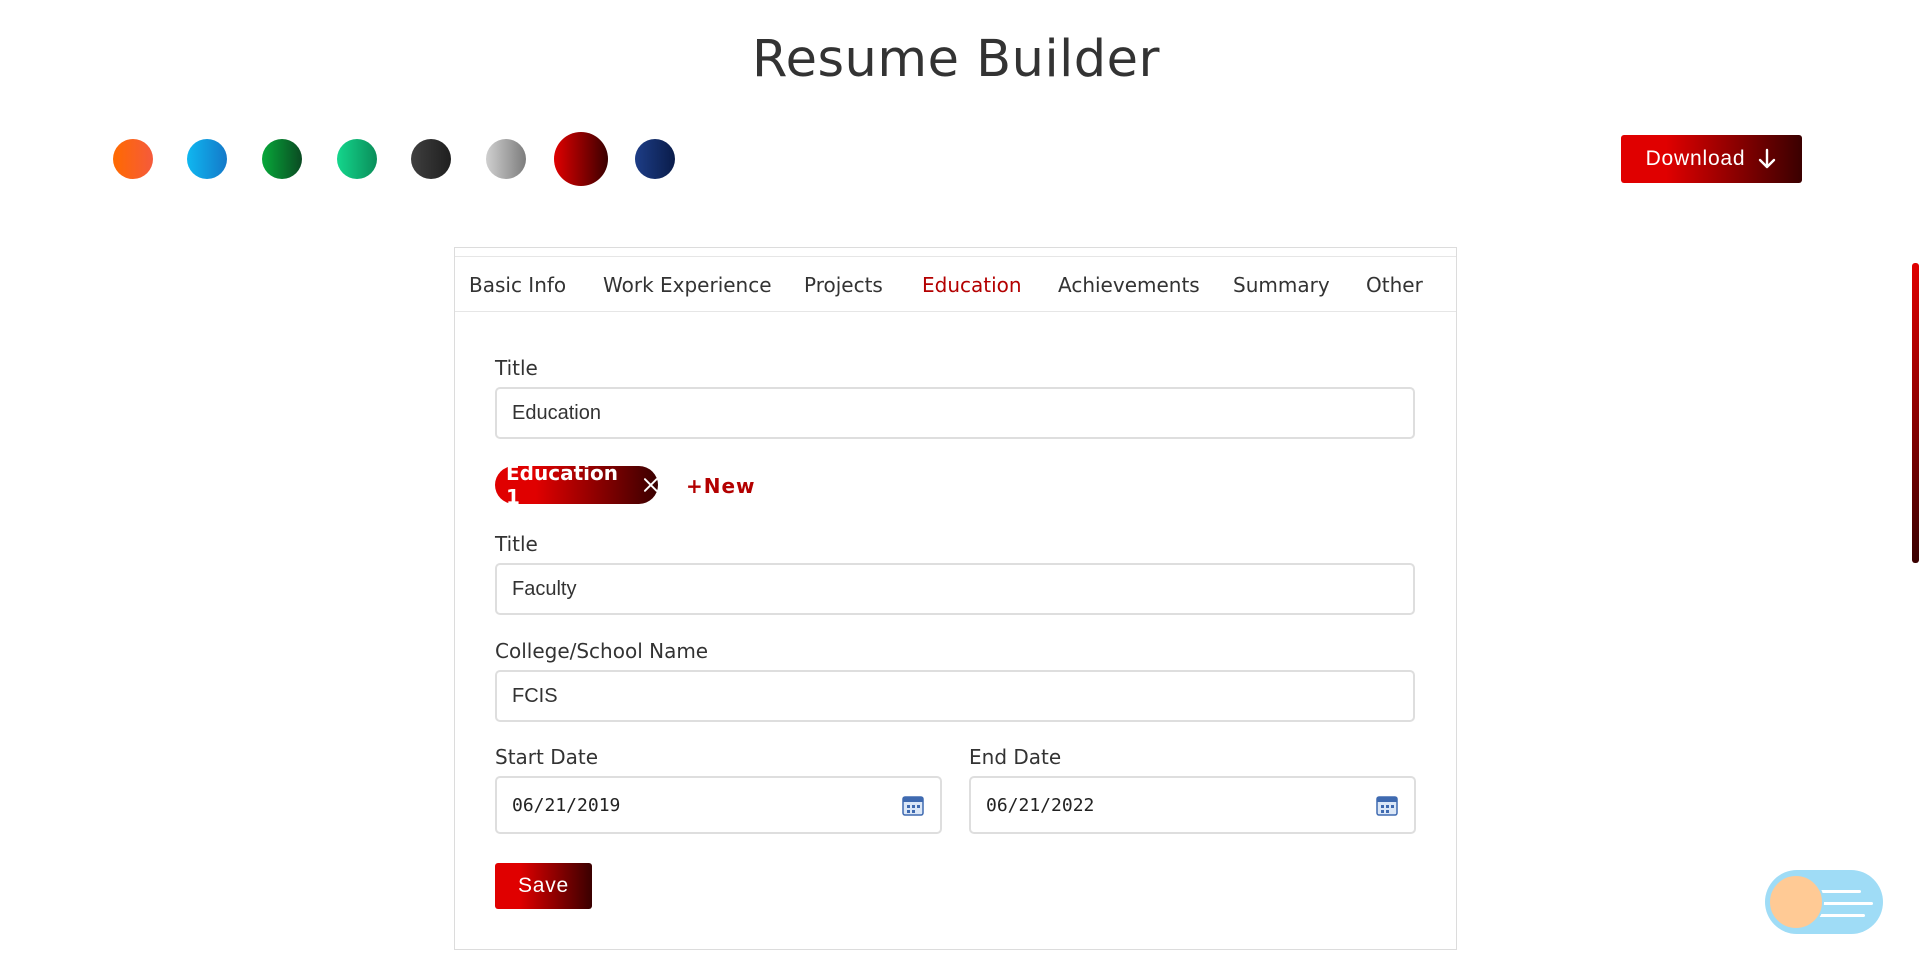 Image resolution: width=1919 pixels, height=960 pixels. What do you see at coordinates (1192, 805) in the screenshot?
I see `end-date-input: 06/21/2022` at bounding box center [1192, 805].